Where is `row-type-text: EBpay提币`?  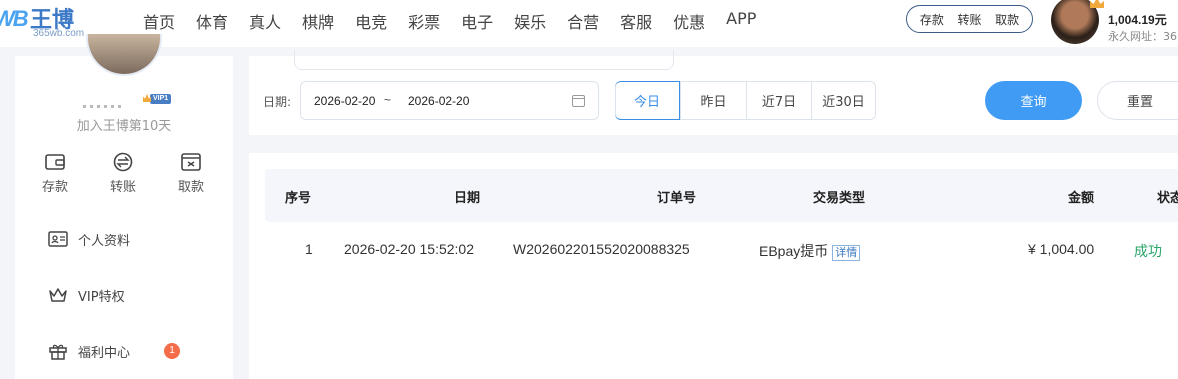 row-type-text: EBpay提币 is located at coordinates (794, 251).